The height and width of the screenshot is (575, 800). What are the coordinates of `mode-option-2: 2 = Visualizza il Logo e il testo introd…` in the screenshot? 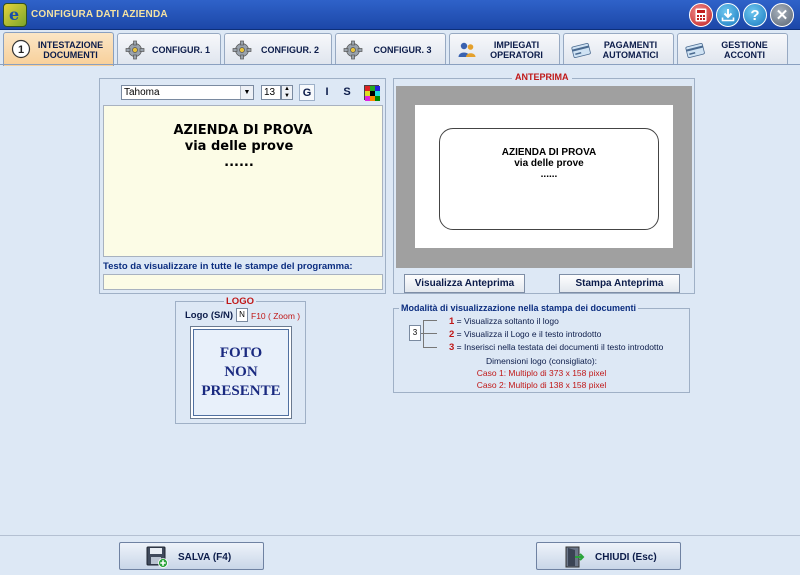 It's located at (525, 334).